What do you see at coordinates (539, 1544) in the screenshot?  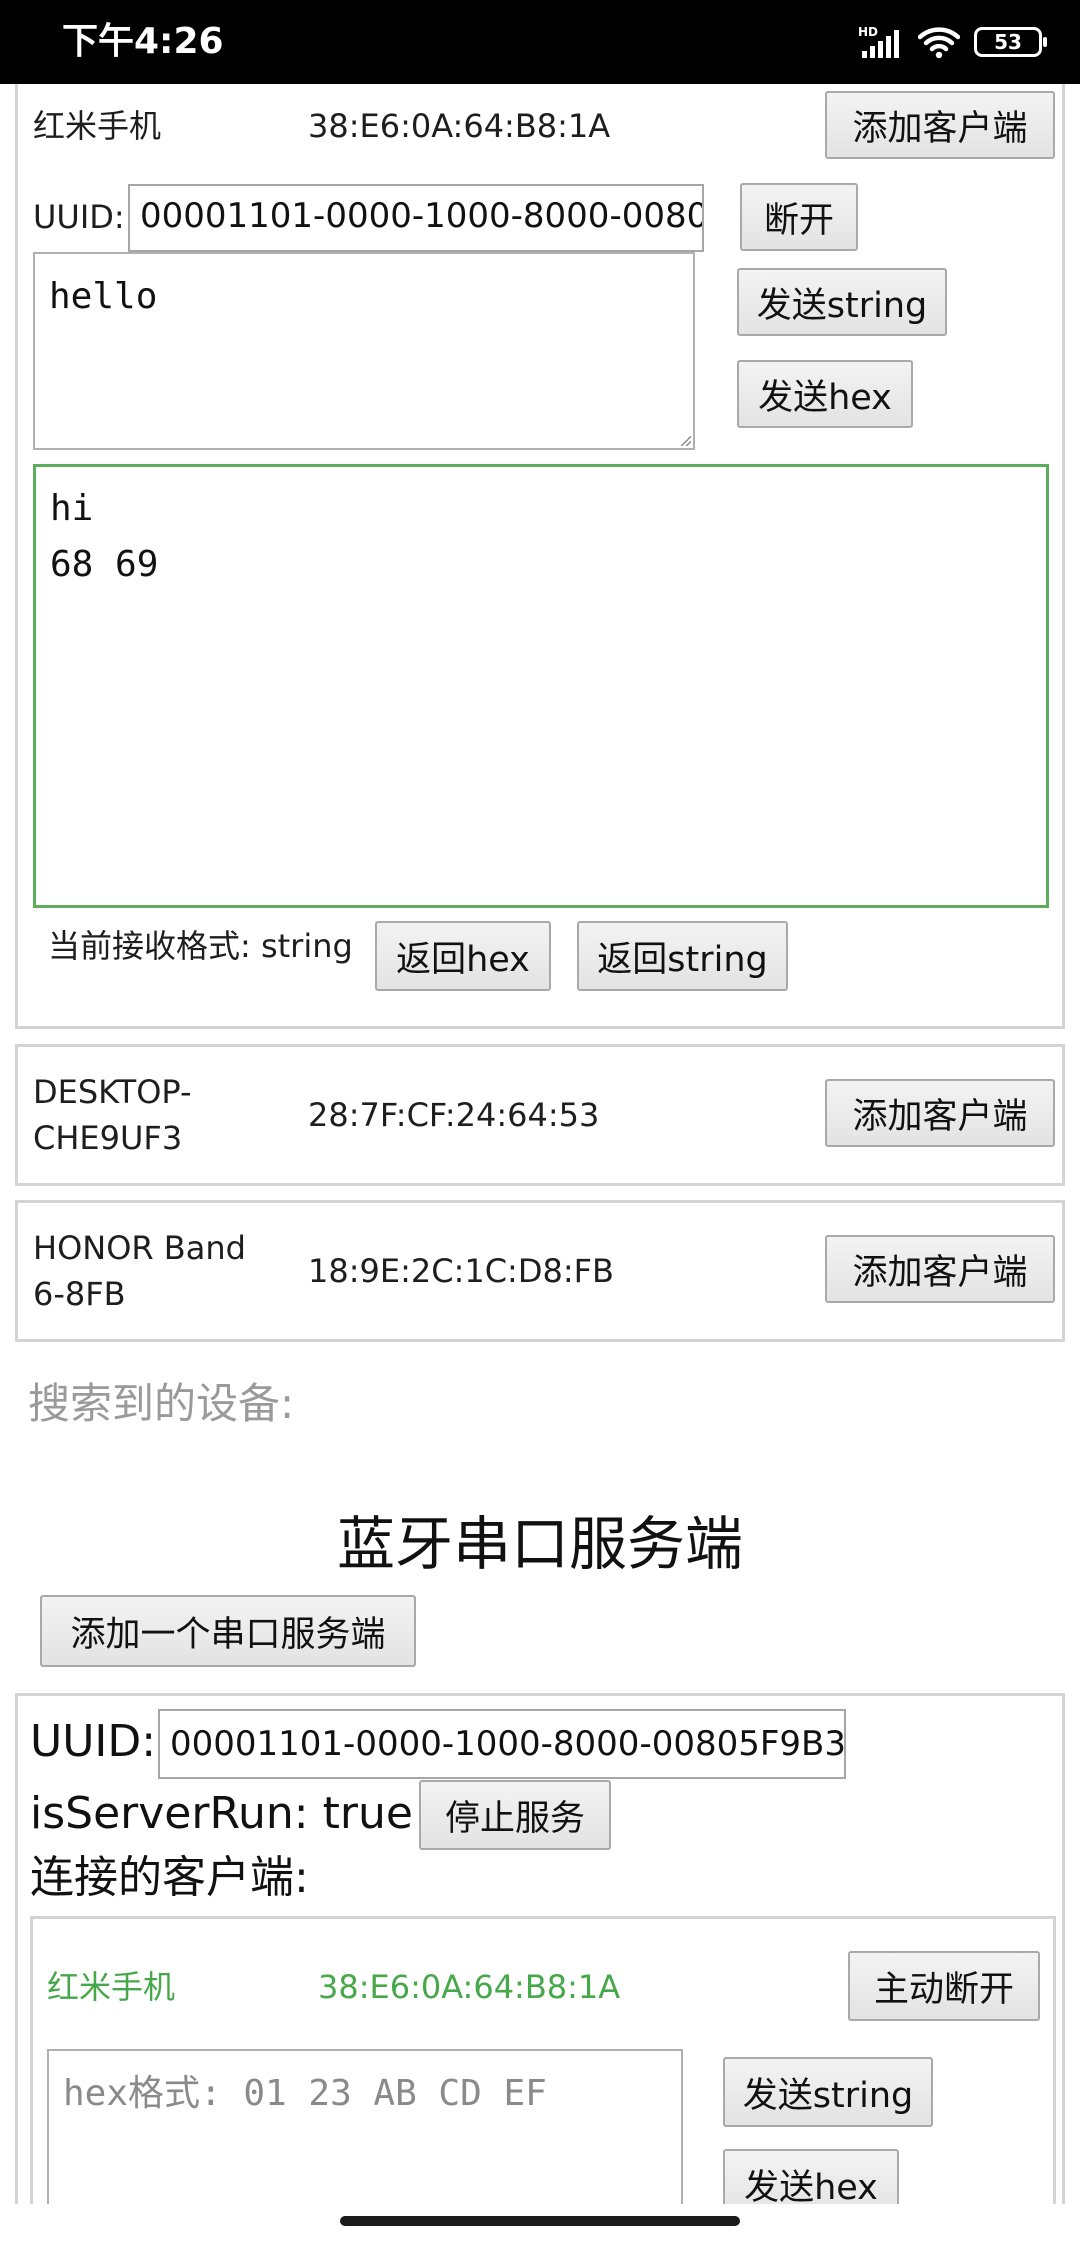 I see `server-title: 蓝牙串口服务端` at bounding box center [539, 1544].